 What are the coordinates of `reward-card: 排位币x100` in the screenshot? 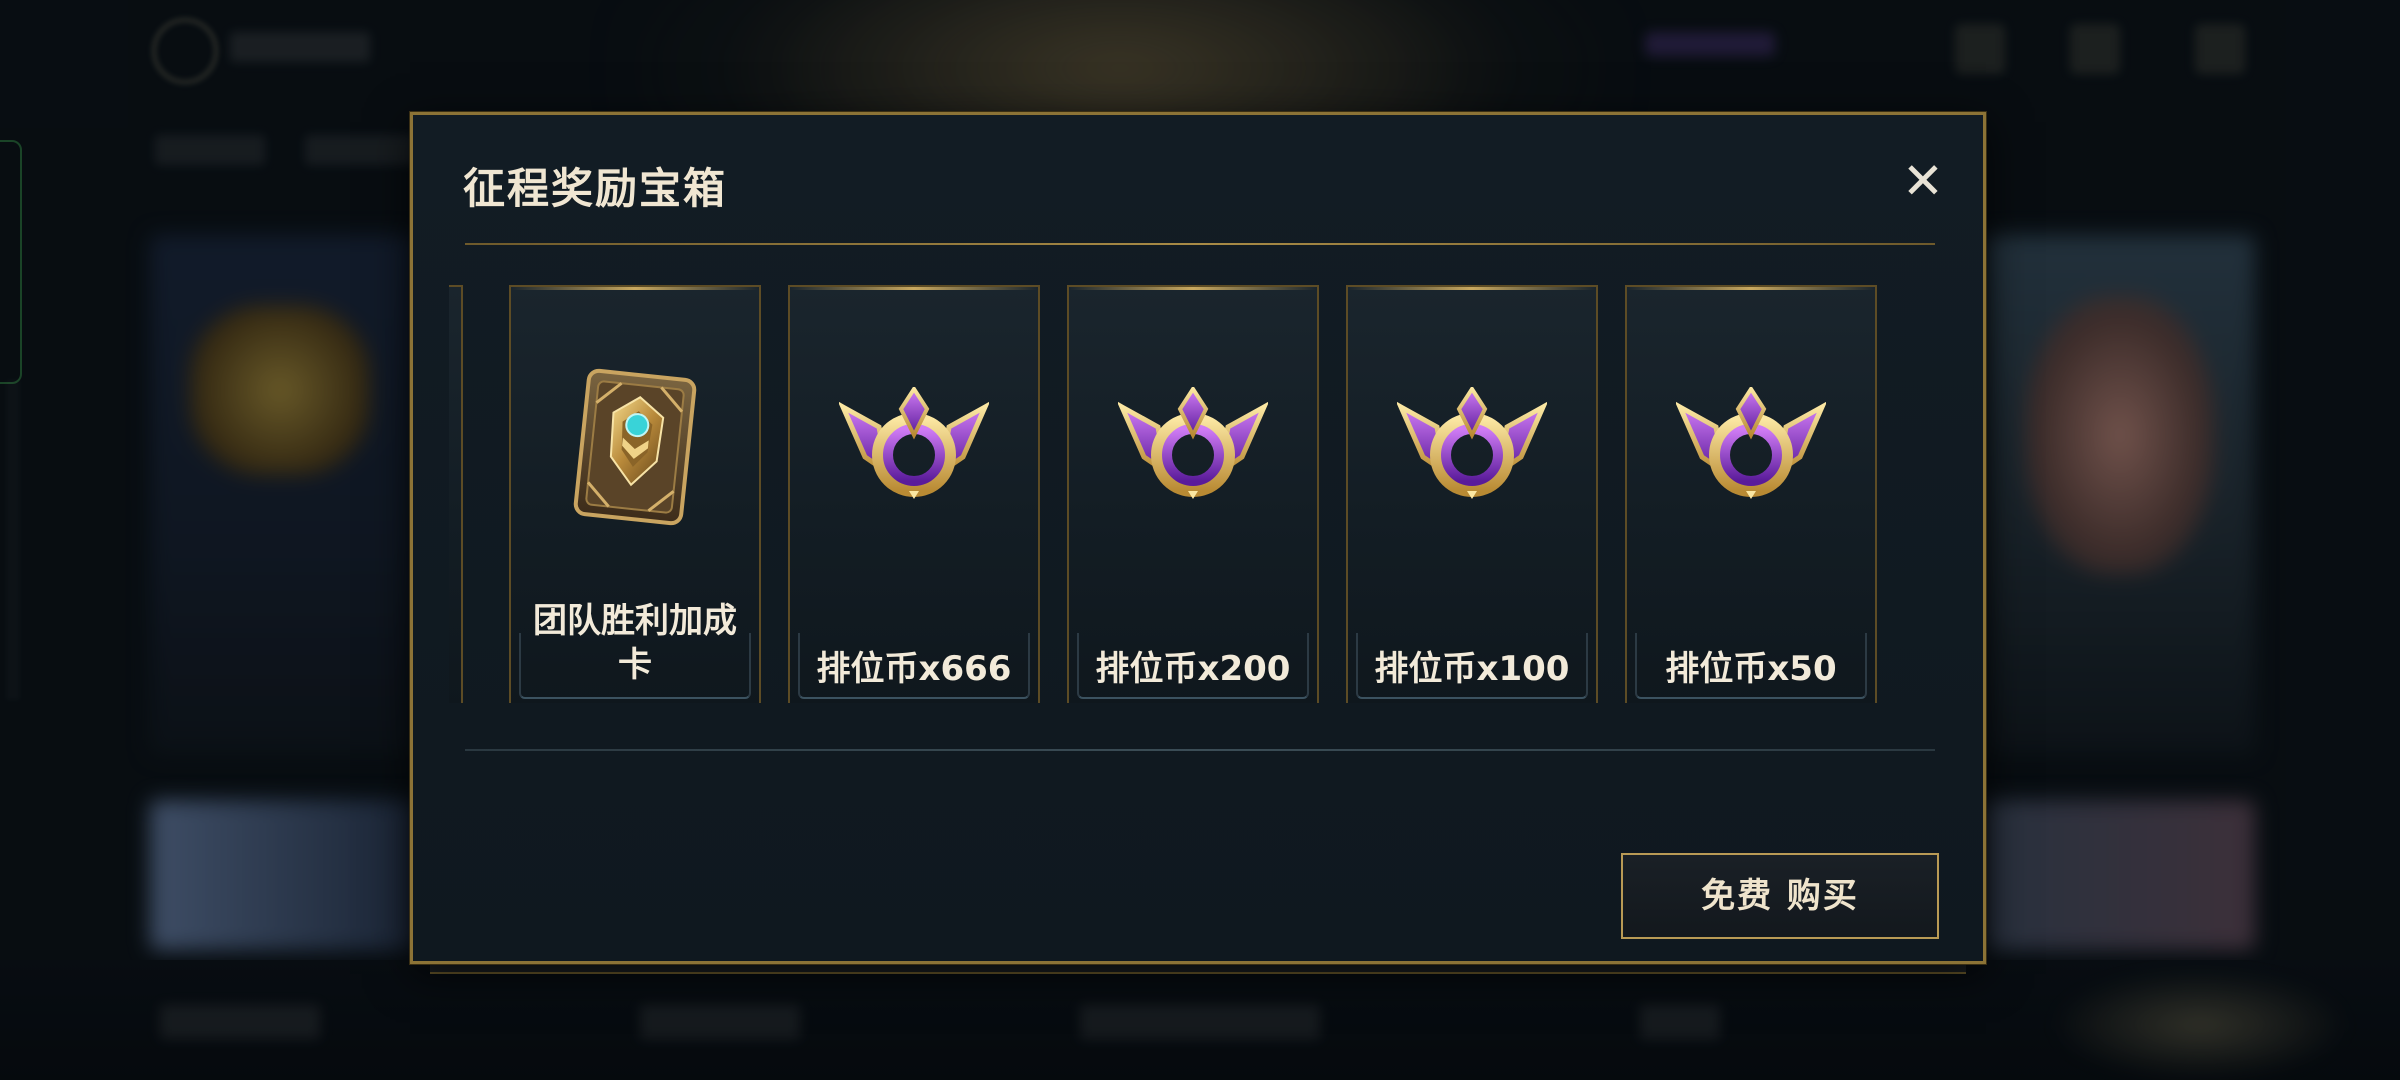 It's located at (1472, 494).